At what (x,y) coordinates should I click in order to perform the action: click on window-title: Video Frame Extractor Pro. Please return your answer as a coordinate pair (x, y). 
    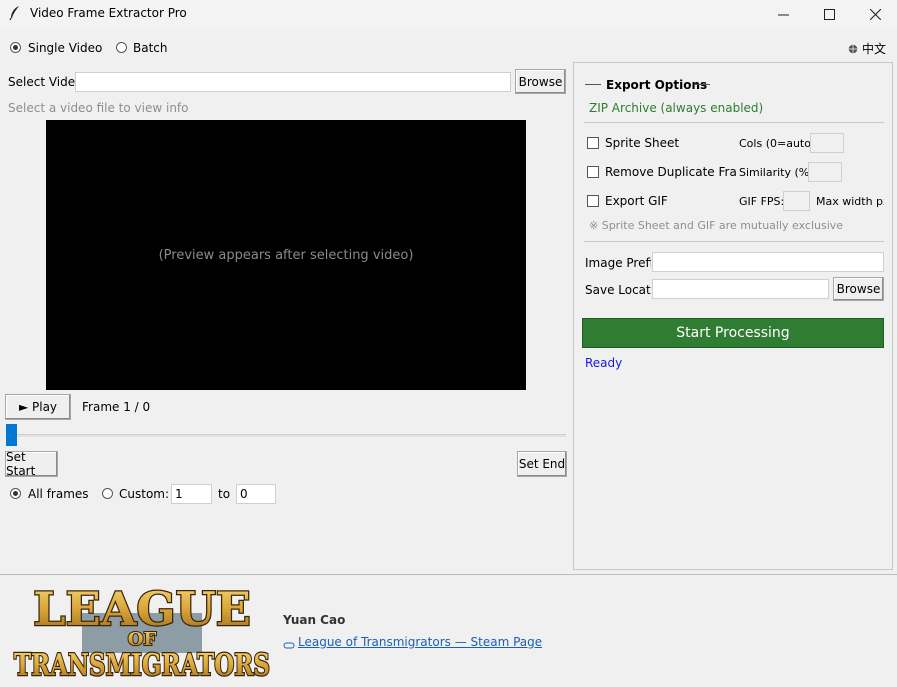
    Looking at the image, I should click on (108, 13).